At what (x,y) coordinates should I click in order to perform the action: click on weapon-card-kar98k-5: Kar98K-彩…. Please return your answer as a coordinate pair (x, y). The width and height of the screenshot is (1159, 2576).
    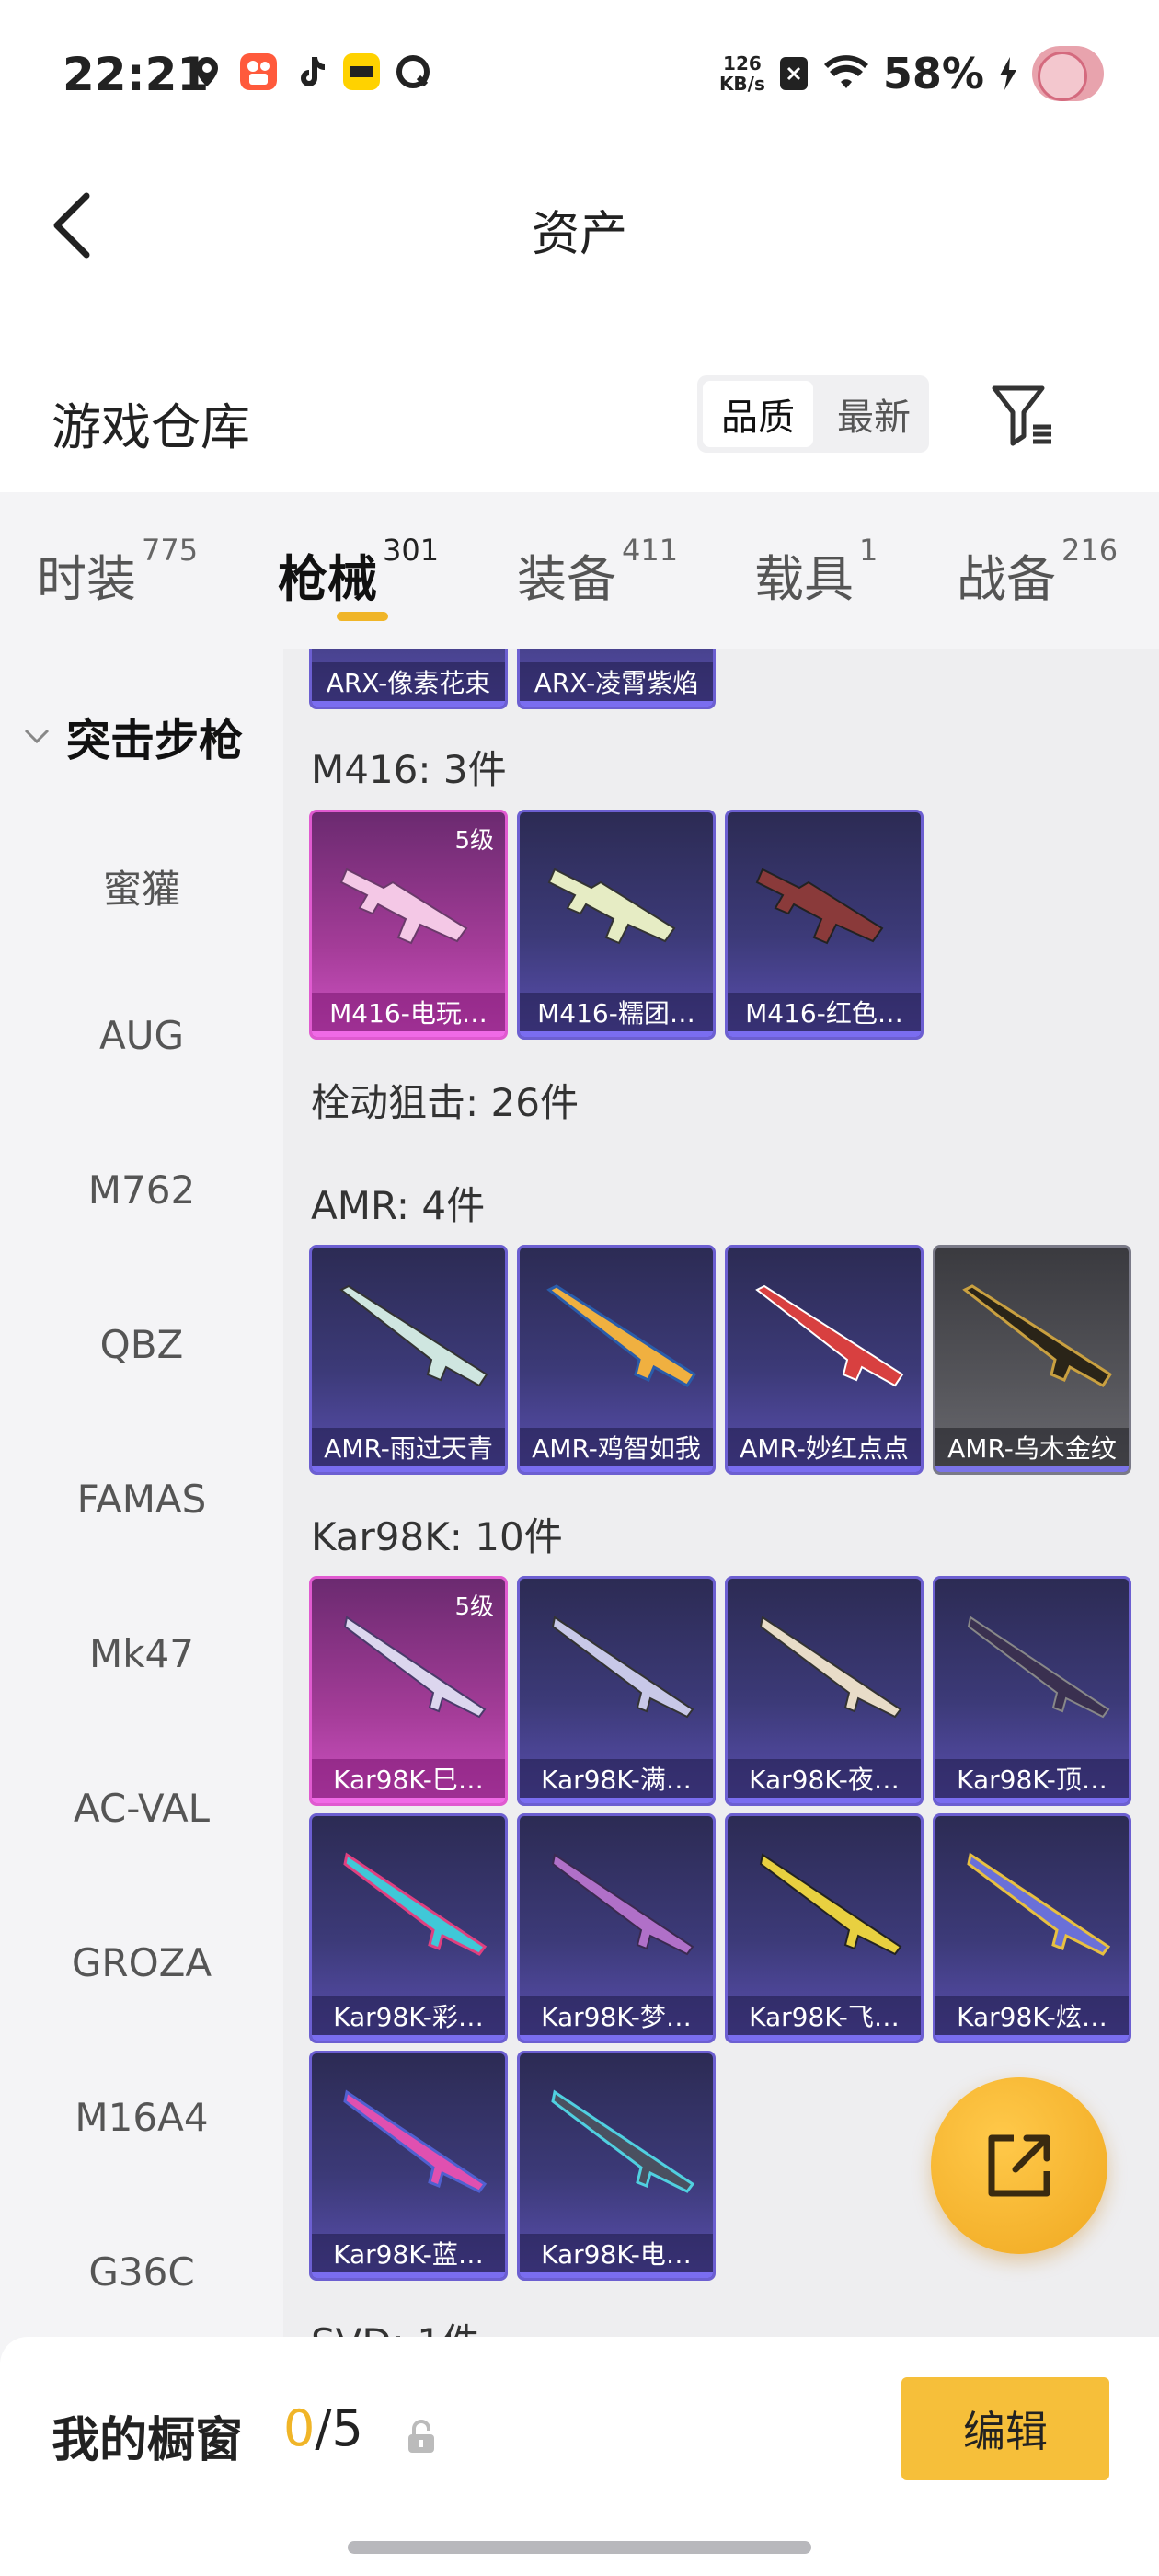
    Looking at the image, I should click on (408, 1928).